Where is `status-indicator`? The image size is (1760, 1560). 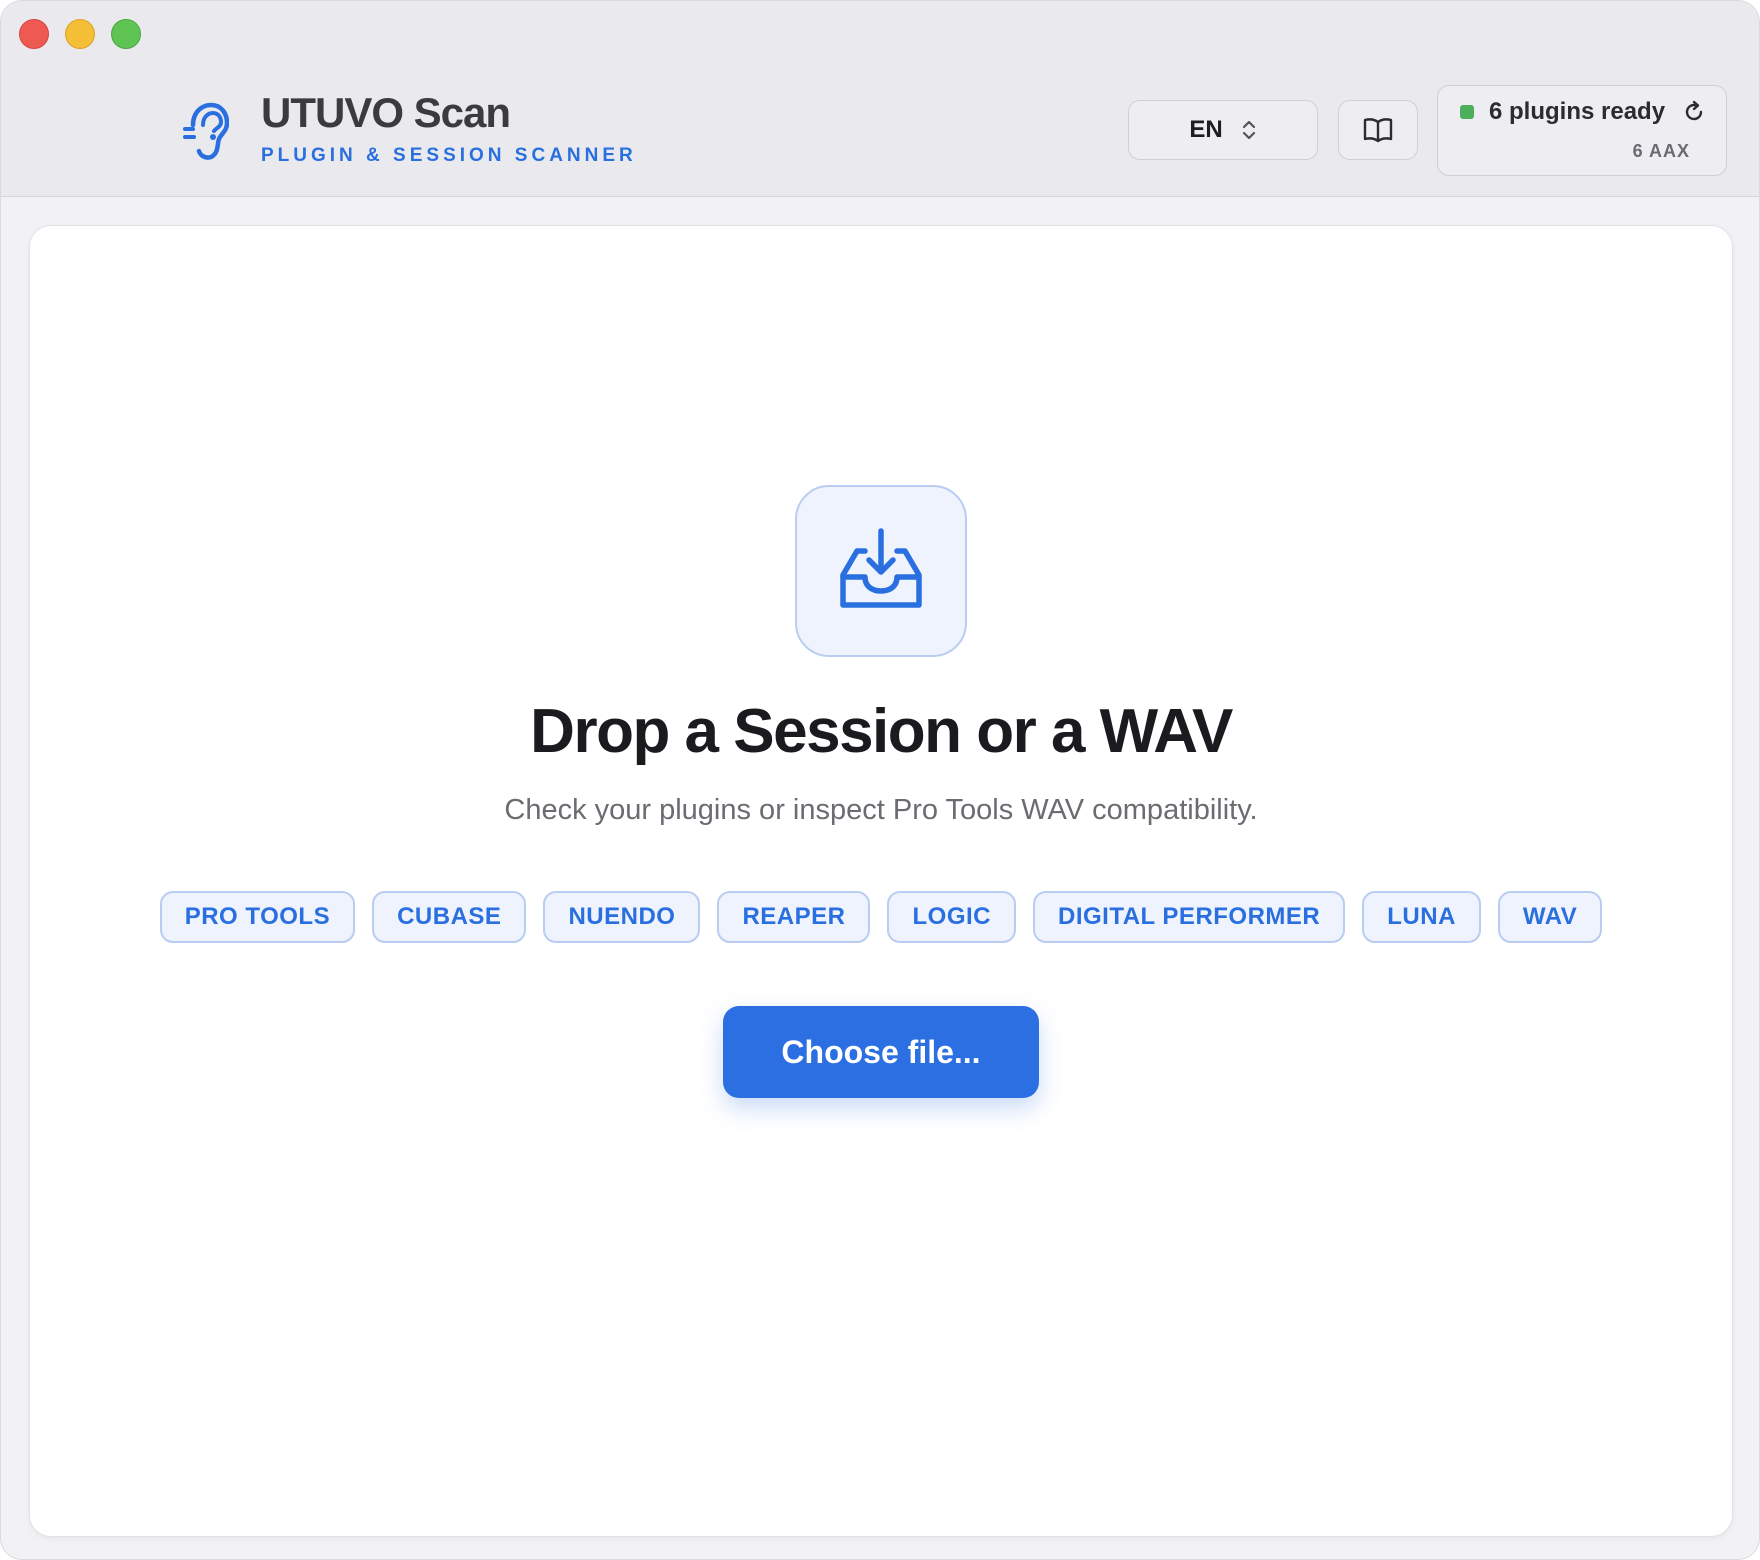 status-indicator is located at coordinates (1467, 112).